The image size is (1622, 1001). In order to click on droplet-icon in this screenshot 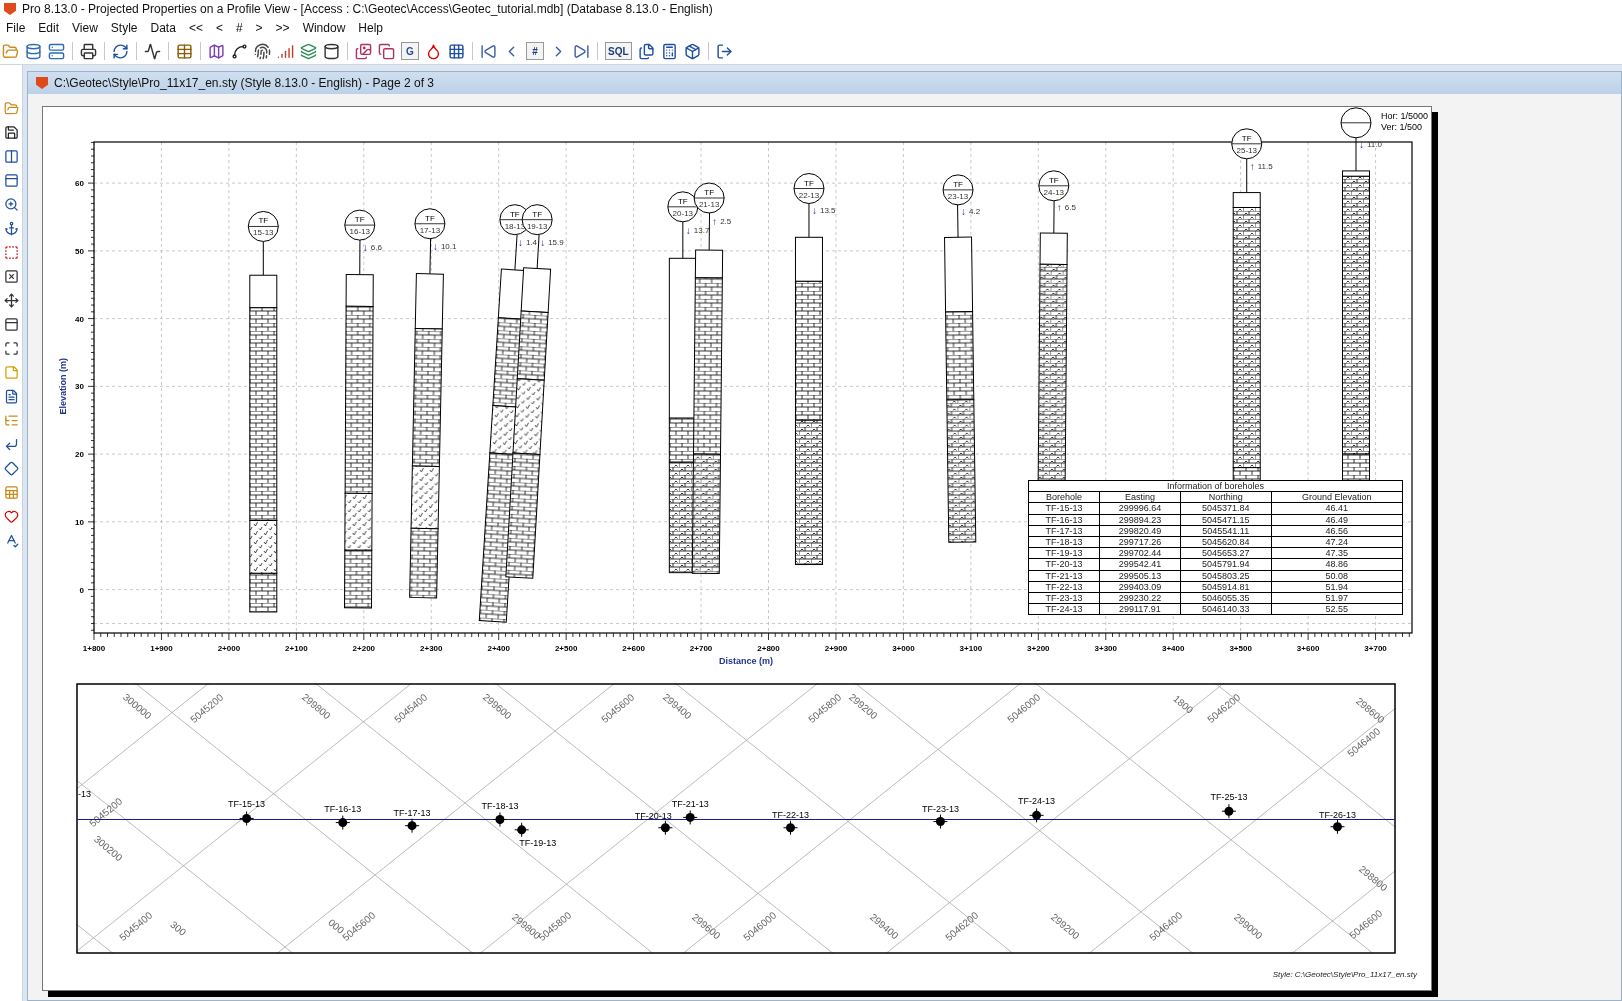, I will do `click(433, 51)`.